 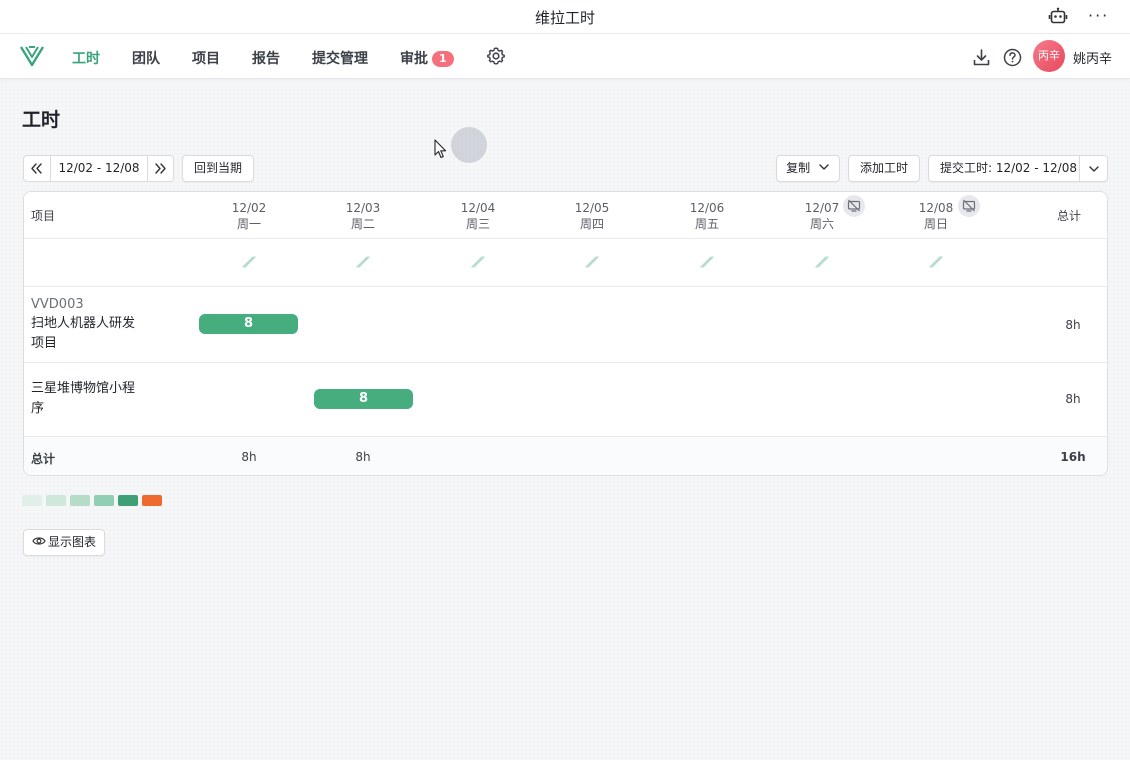 I want to click on logo-icon, so click(x=32, y=56).